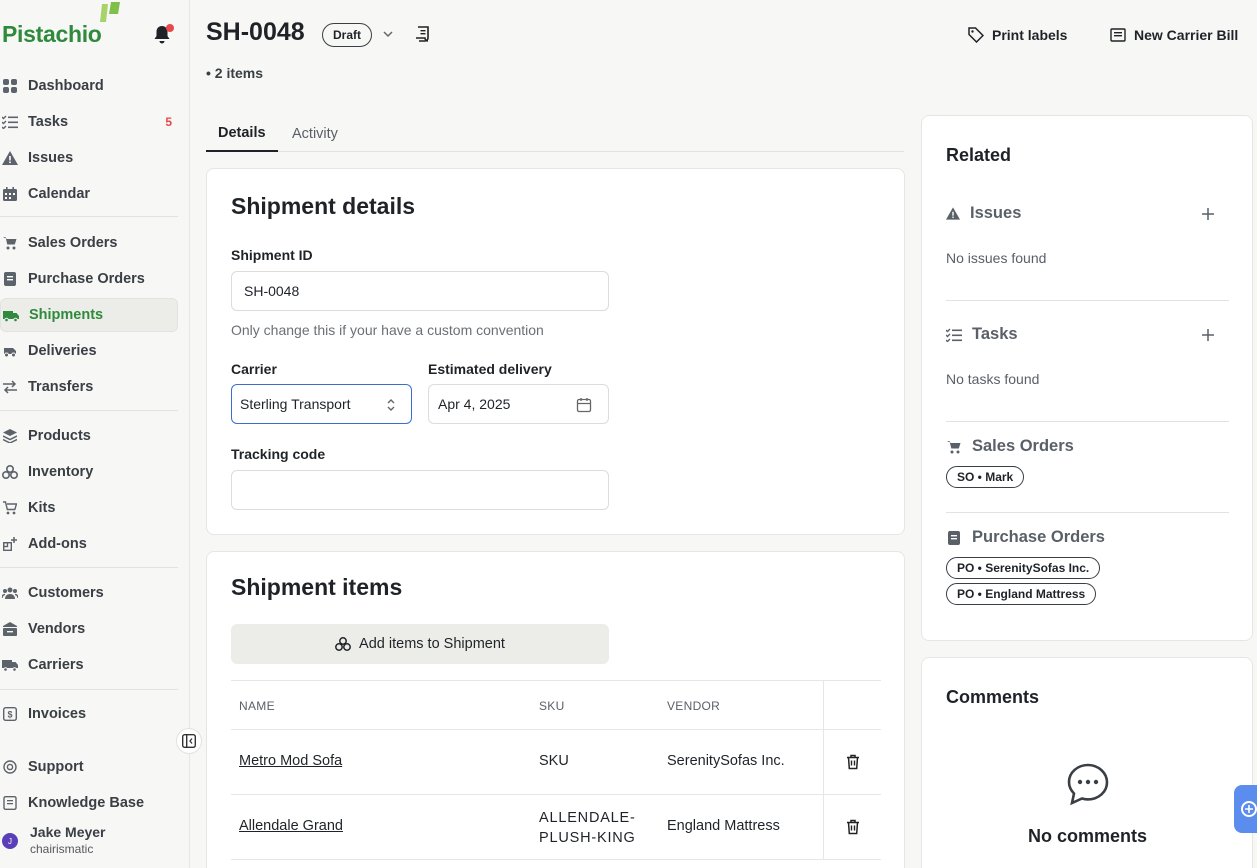  What do you see at coordinates (278, 454) in the screenshot?
I see `tracking-label: Tracking code` at bounding box center [278, 454].